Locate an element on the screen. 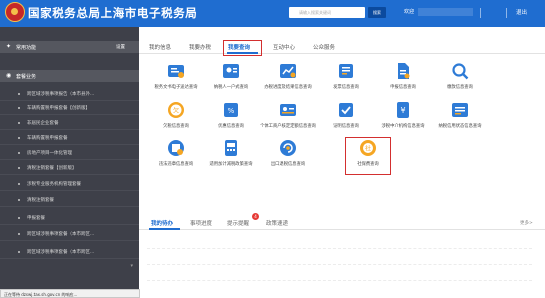  query-item-label: 办税进度及结果信息查询 is located at coordinates (288, 87).